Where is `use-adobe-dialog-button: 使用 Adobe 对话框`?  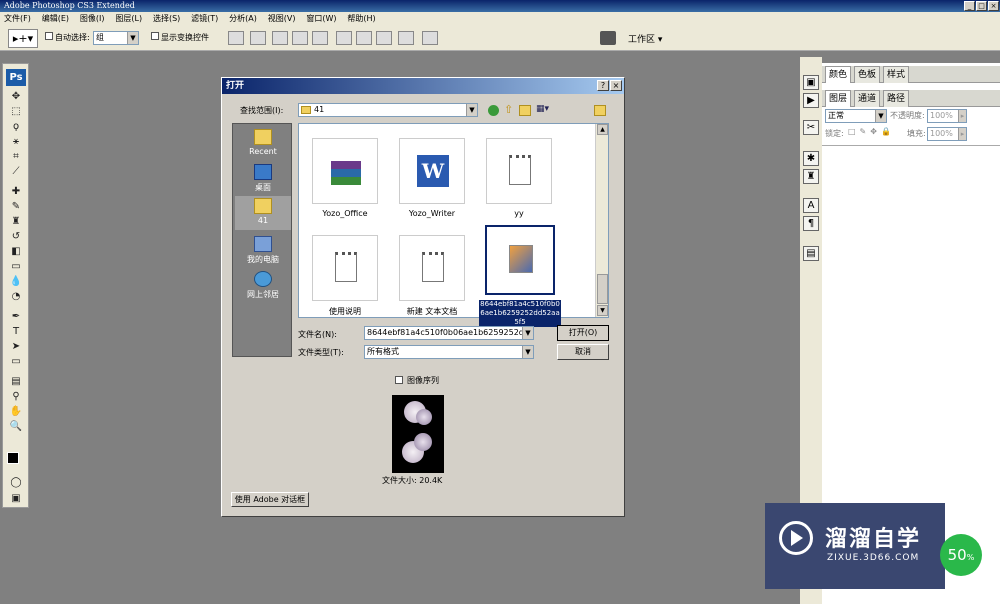
use-adobe-dialog-button: 使用 Adobe 对话框 is located at coordinates (270, 499).